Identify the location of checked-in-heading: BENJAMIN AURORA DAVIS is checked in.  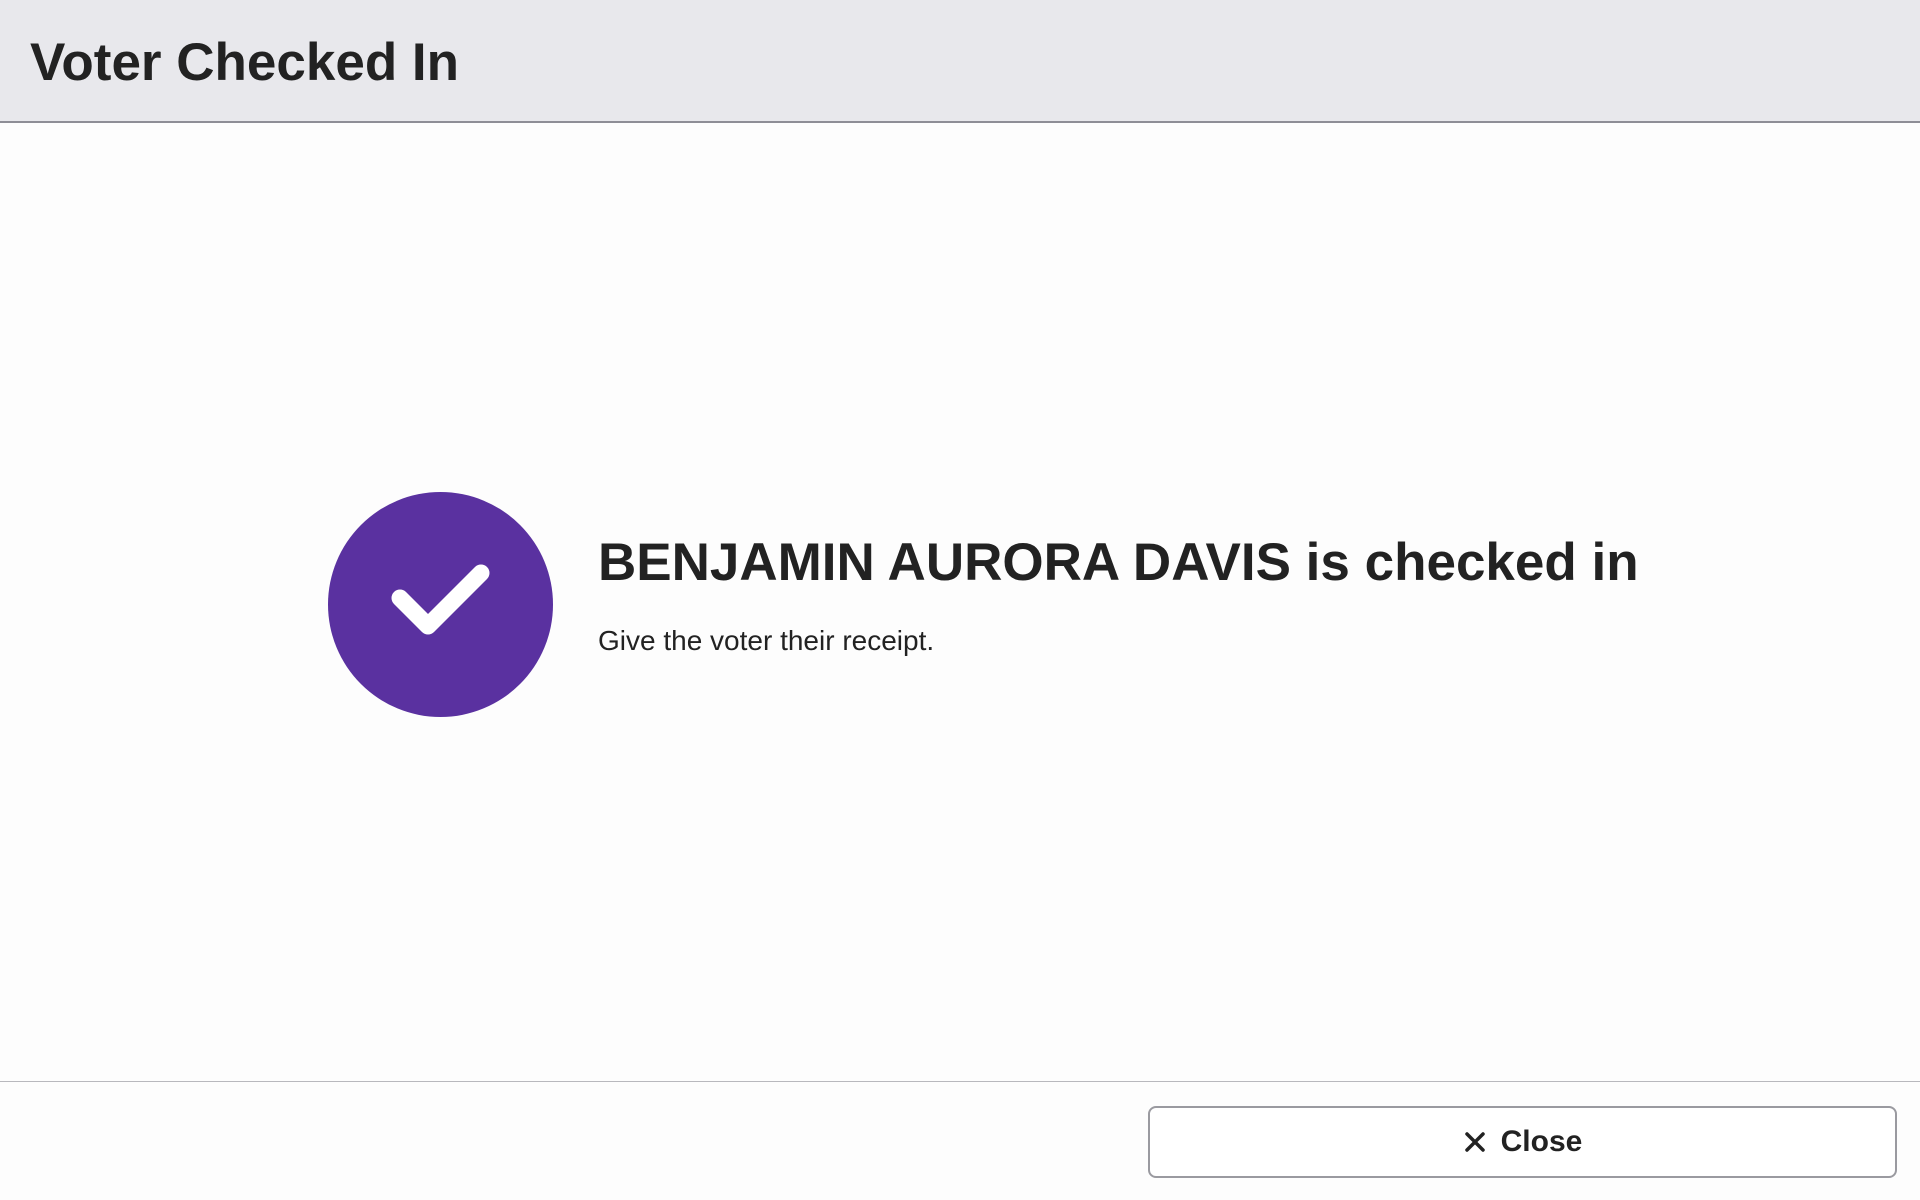
(1118, 562).